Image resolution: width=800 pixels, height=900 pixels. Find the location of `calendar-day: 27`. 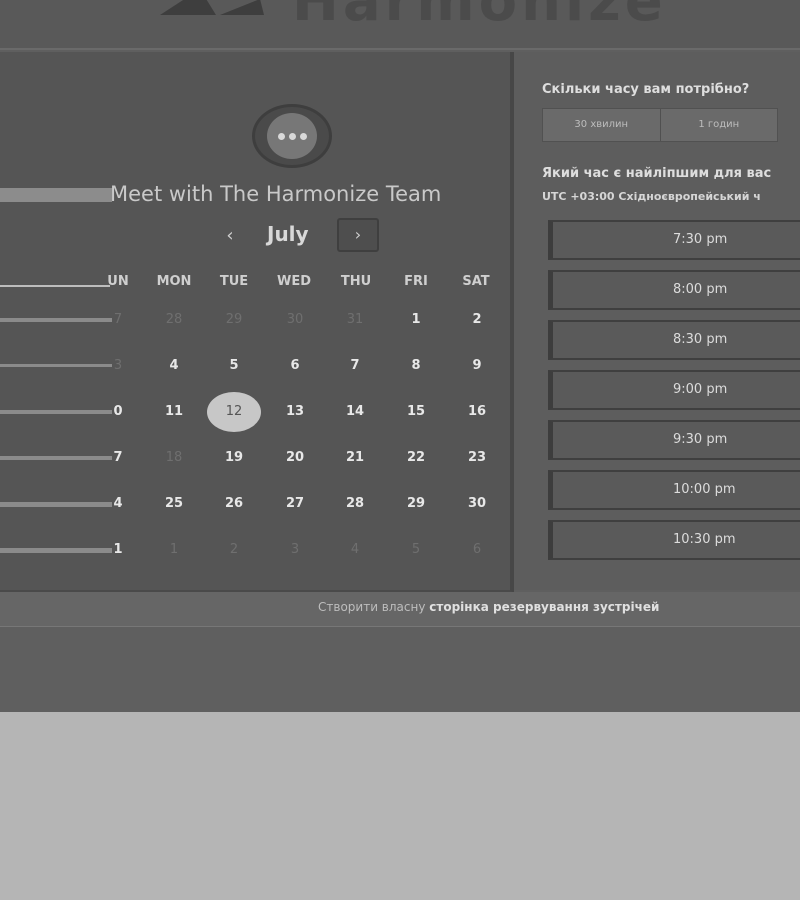

calendar-day: 27 is located at coordinates (295, 504).